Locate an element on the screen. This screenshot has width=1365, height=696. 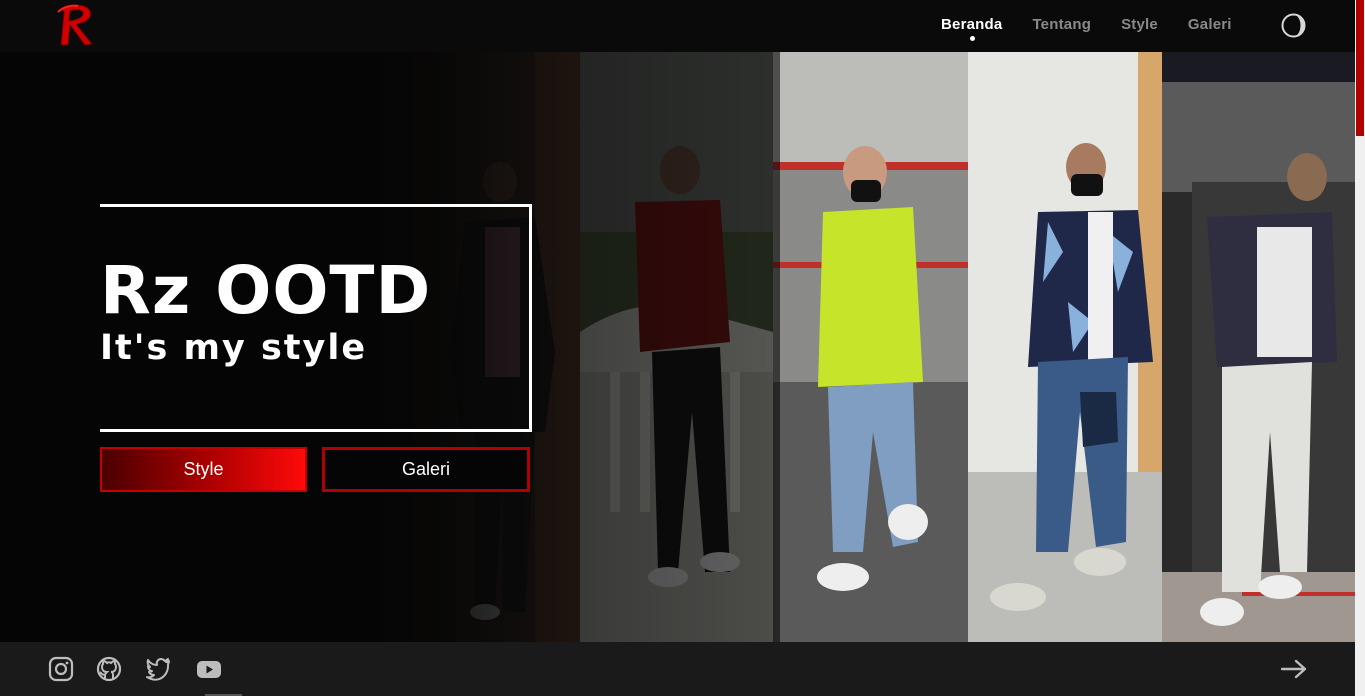
nav-item-label: Tentang is located at coordinates (1062, 24).